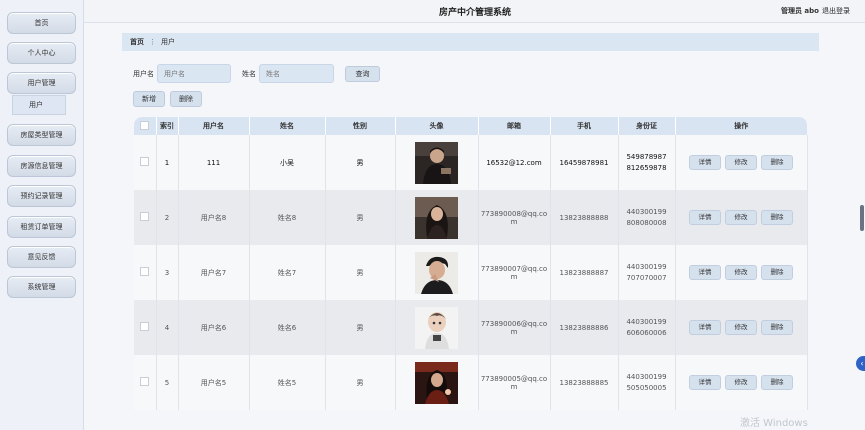 This screenshot has width=865, height=430. I want to click on cell-email: 16532@12.com, so click(514, 162).